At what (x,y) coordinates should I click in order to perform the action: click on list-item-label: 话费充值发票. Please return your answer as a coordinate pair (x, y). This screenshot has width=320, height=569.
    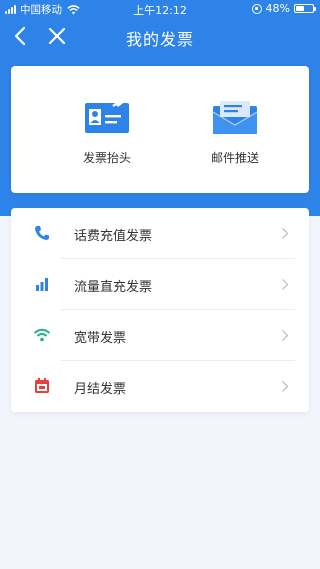
    Looking at the image, I should click on (113, 236).